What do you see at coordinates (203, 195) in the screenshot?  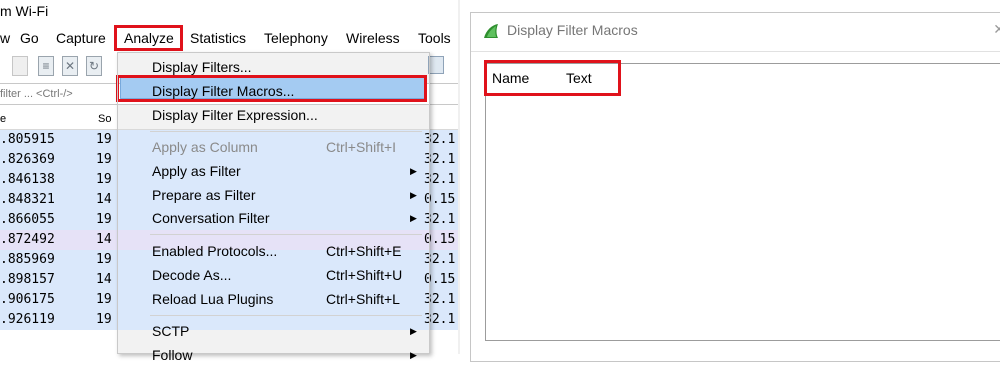 I see `menu-item-prepare-as-filter: Prepare as Filter` at bounding box center [203, 195].